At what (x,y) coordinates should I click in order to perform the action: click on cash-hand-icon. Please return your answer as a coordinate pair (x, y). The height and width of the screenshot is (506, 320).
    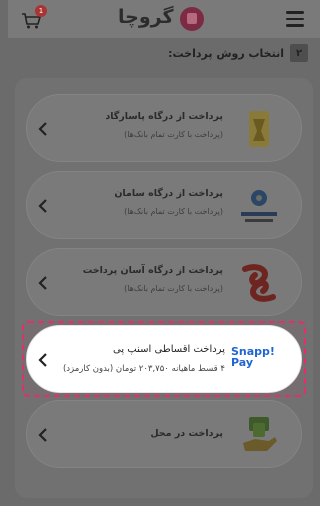
    Looking at the image, I should click on (260, 434).